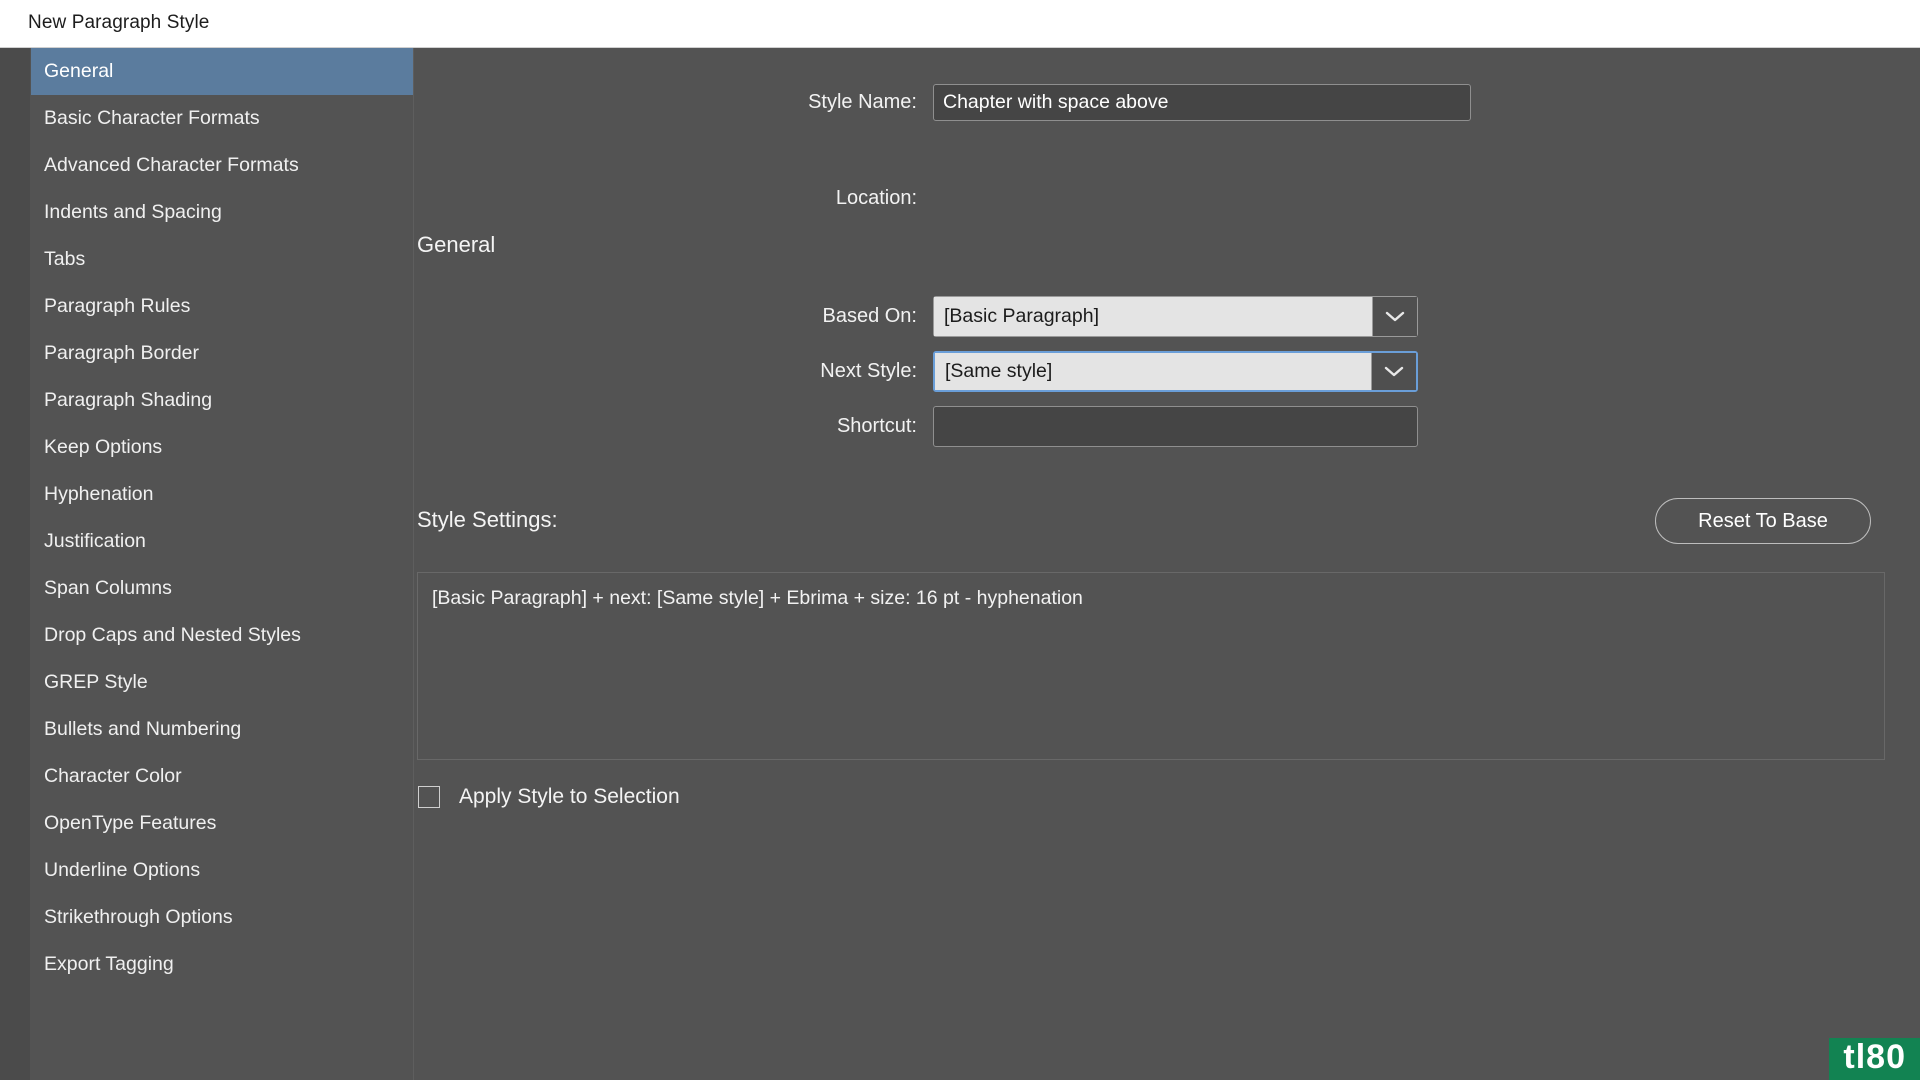 This screenshot has width=1920, height=1080. What do you see at coordinates (222, 541) in the screenshot?
I see `sidebar-item-justification: Justification` at bounding box center [222, 541].